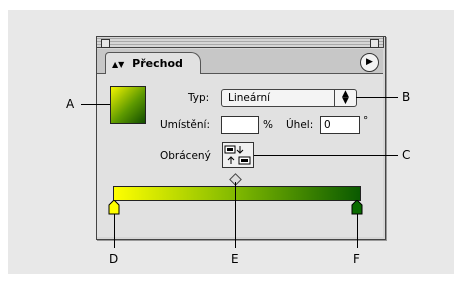 The width and height of the screenshot is (462, 284). Describe the element at coordinates (185, 156) in the screenshot. I see `reverse-label: Obrácený` at that location.